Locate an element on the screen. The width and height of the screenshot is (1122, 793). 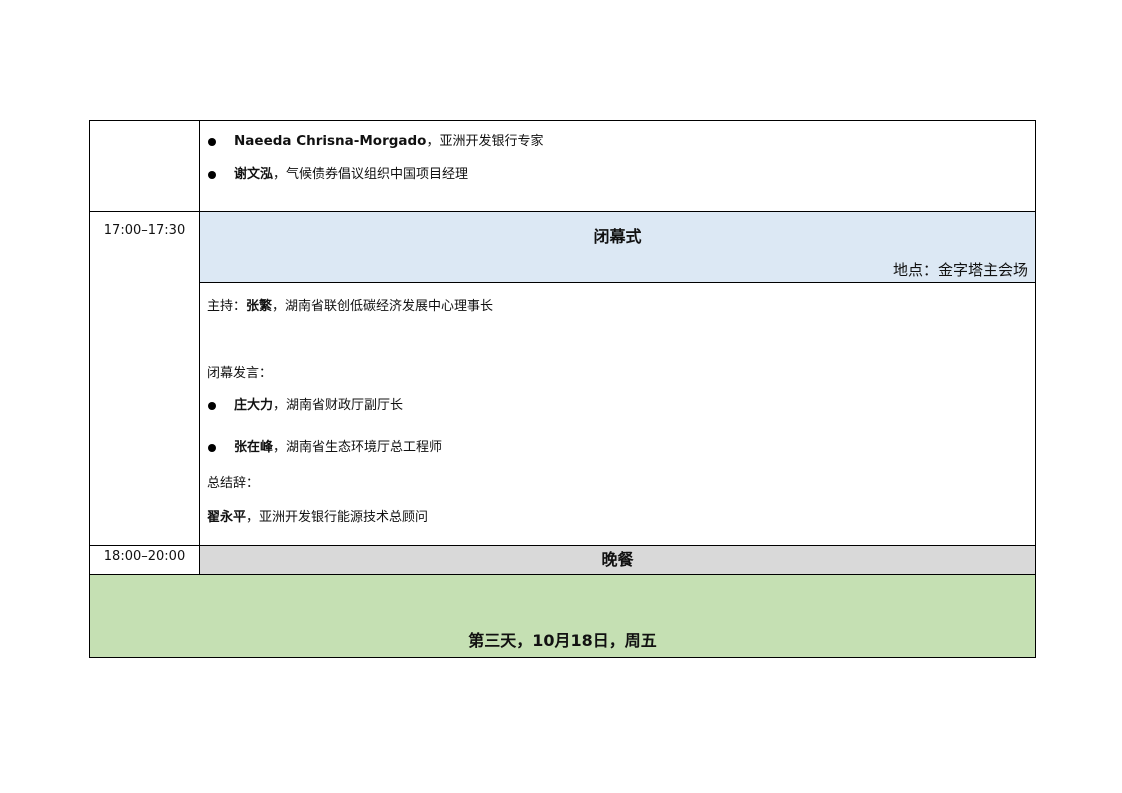
session-time: 18:00–20:00 is located at coordinates (144, 556).